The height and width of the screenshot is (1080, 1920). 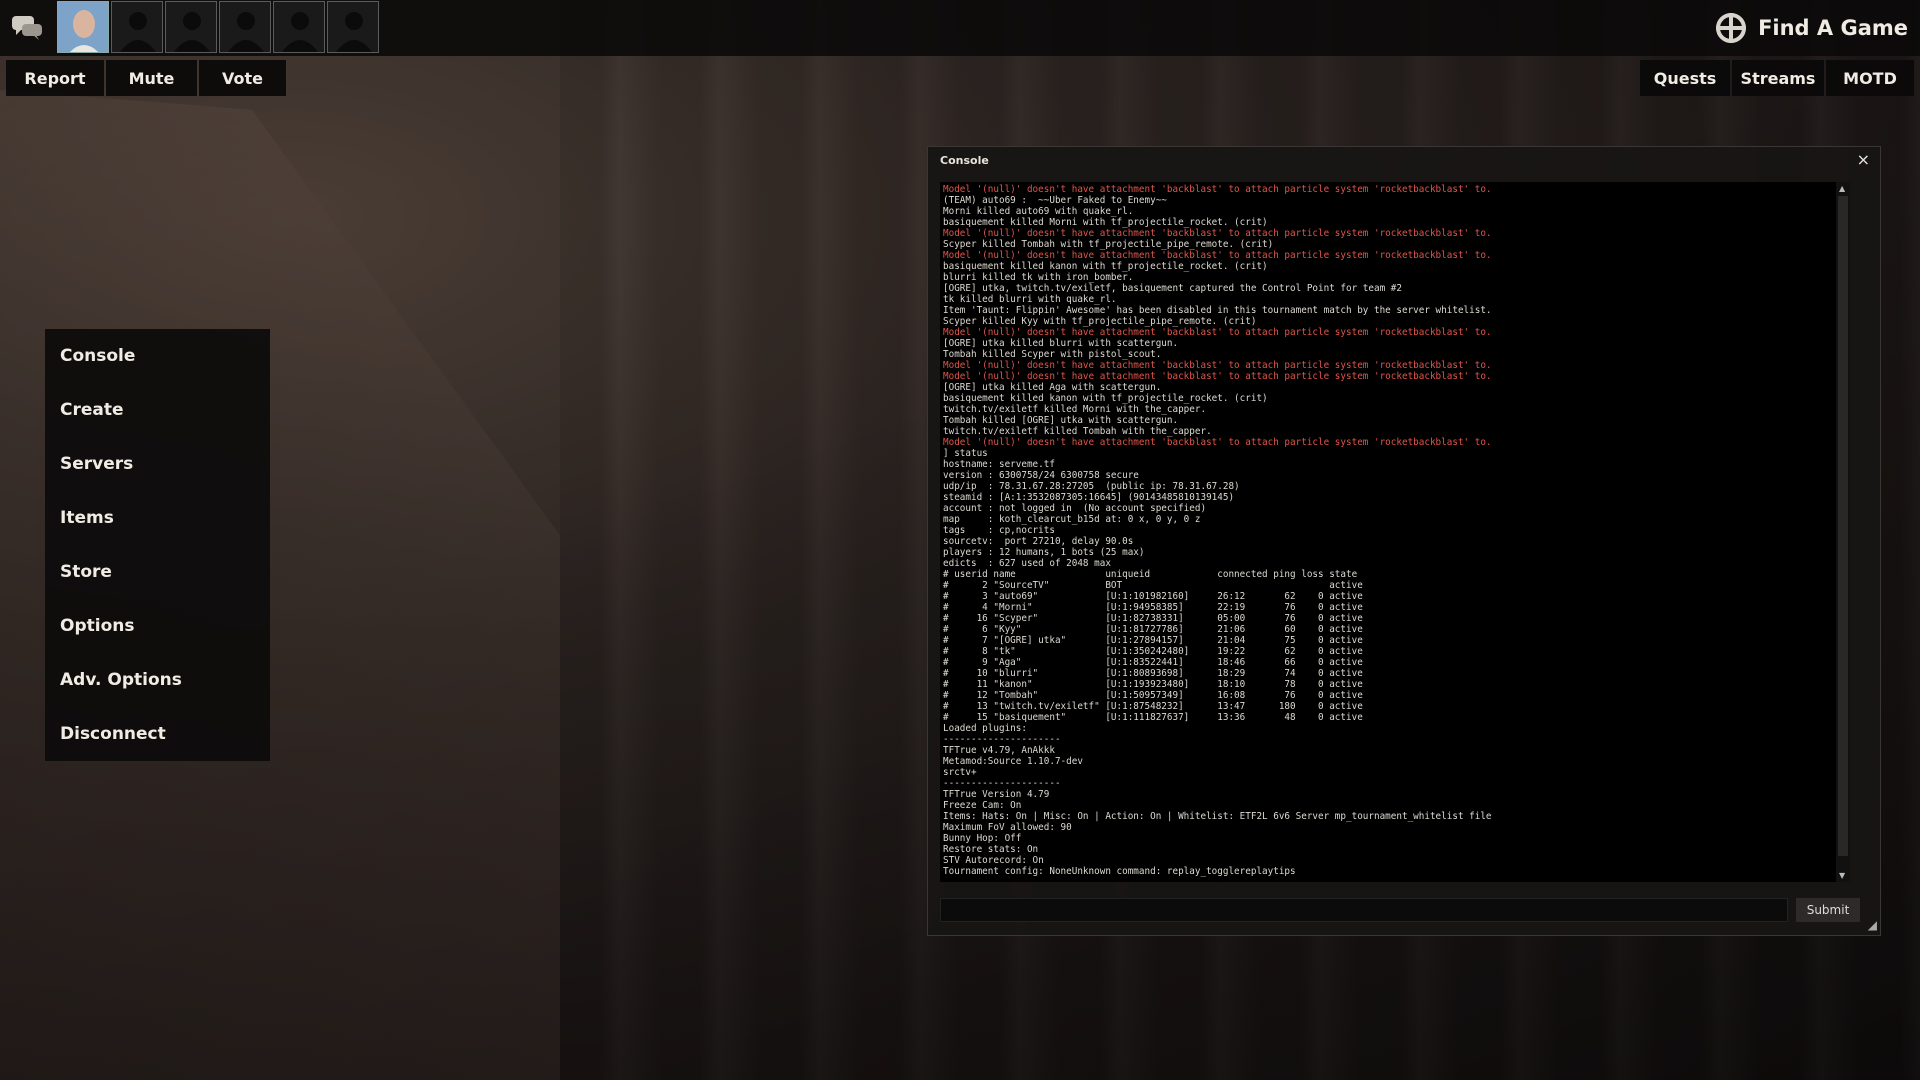 What do you see at coordinates (242, 78) in the screenshot?
I see `vote-button: Vote` at bounding box center [242, 78].